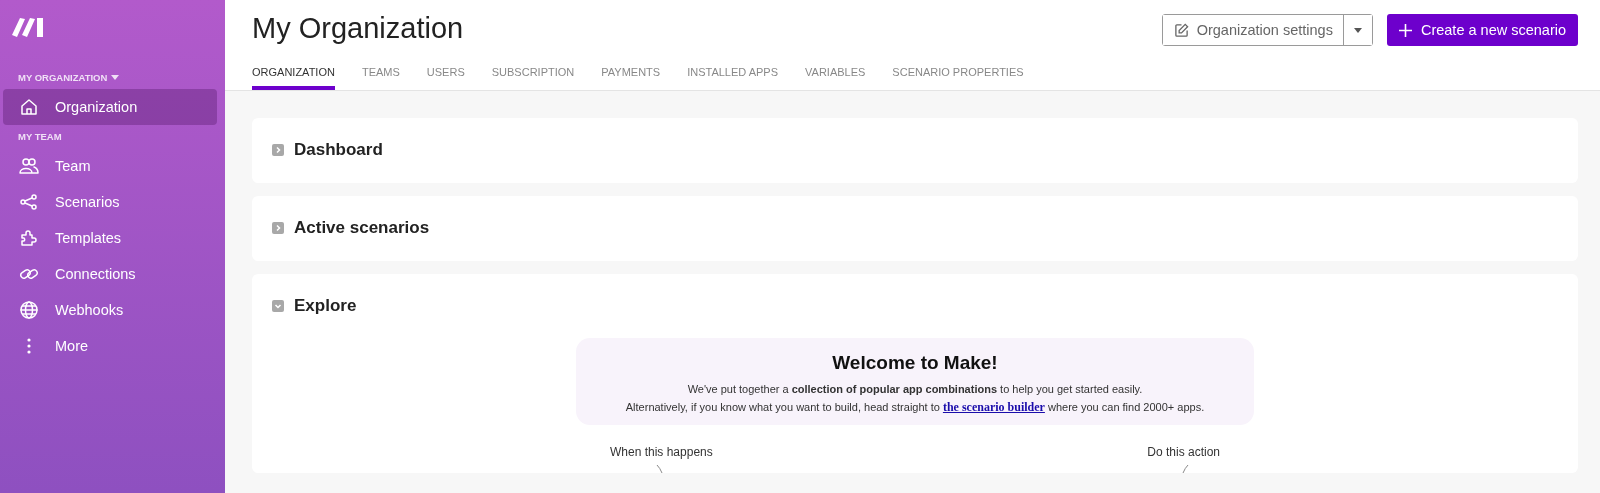 Image resolution: width=1600 pixels, height=493 pixels. I want to click on more-icon, so click(29, 346).